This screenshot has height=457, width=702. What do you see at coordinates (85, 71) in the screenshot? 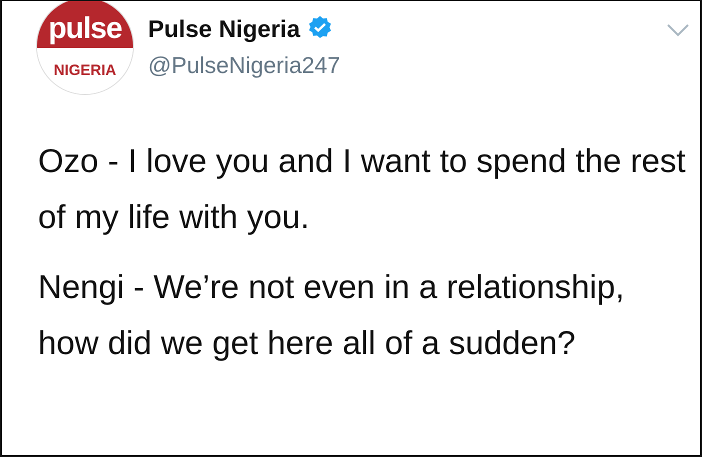
I see `logo-text: NIGERIA` at bounding box center [85, 71].